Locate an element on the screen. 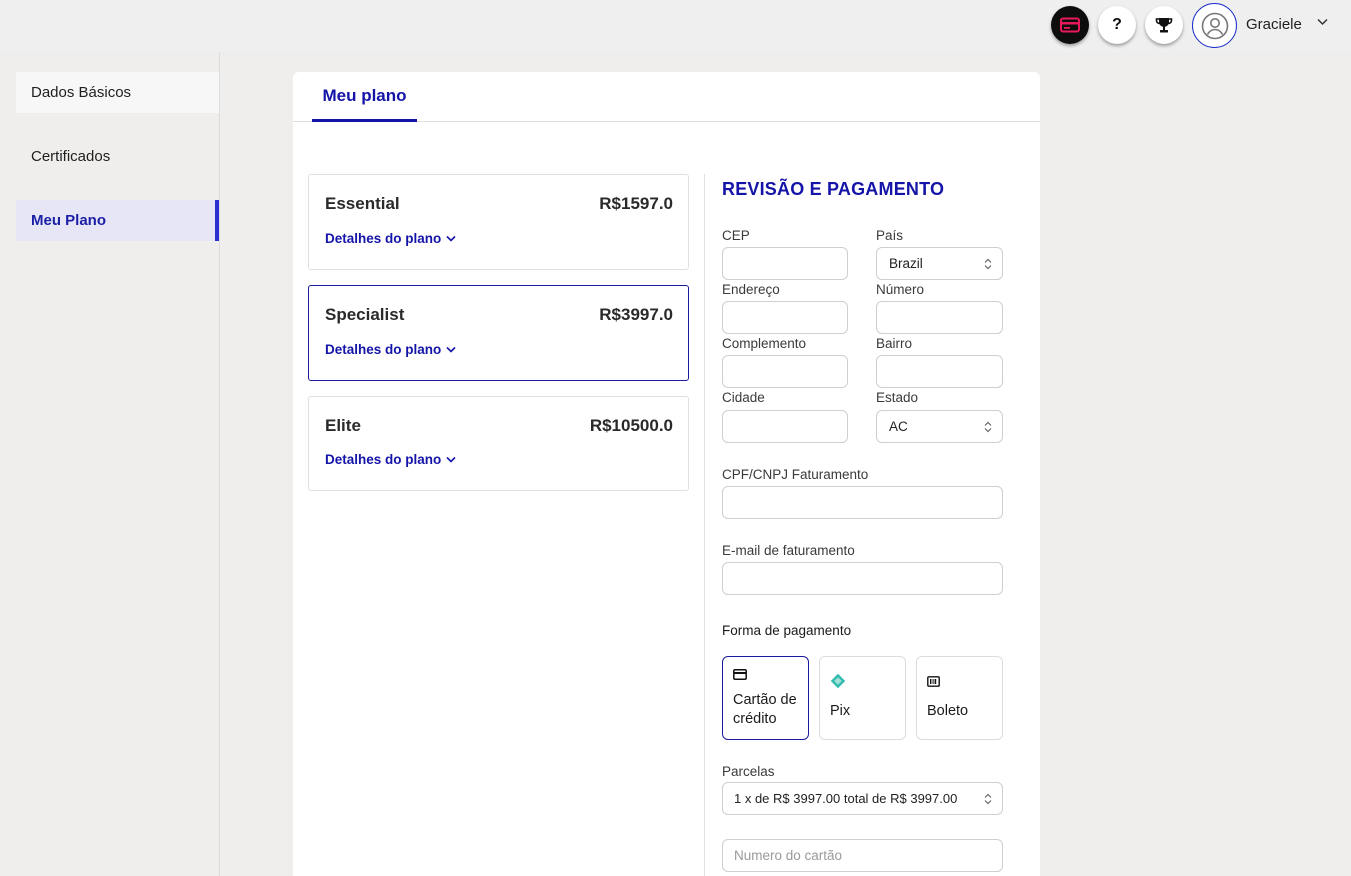 This screenshot has width=1351, height=876. plan-name: Elite is located at coordinates (343, 425).